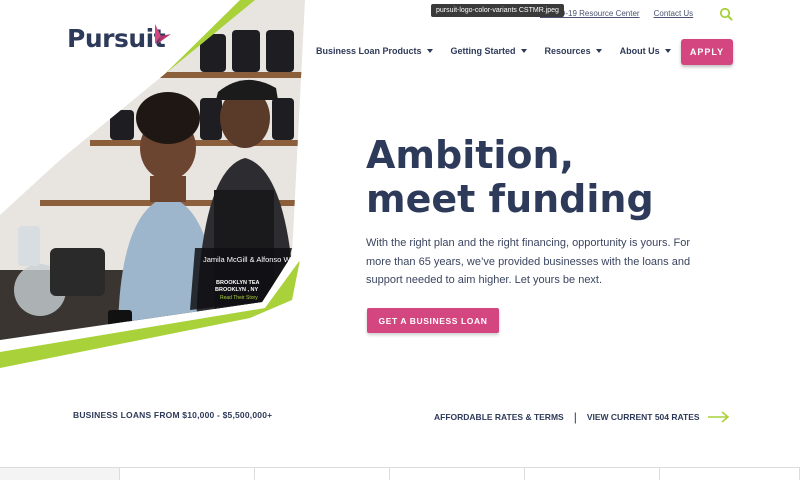 The height and width of the screenshot is (480, 800). I want to click on nav-label: Business Loan Products, so click(369, 51).